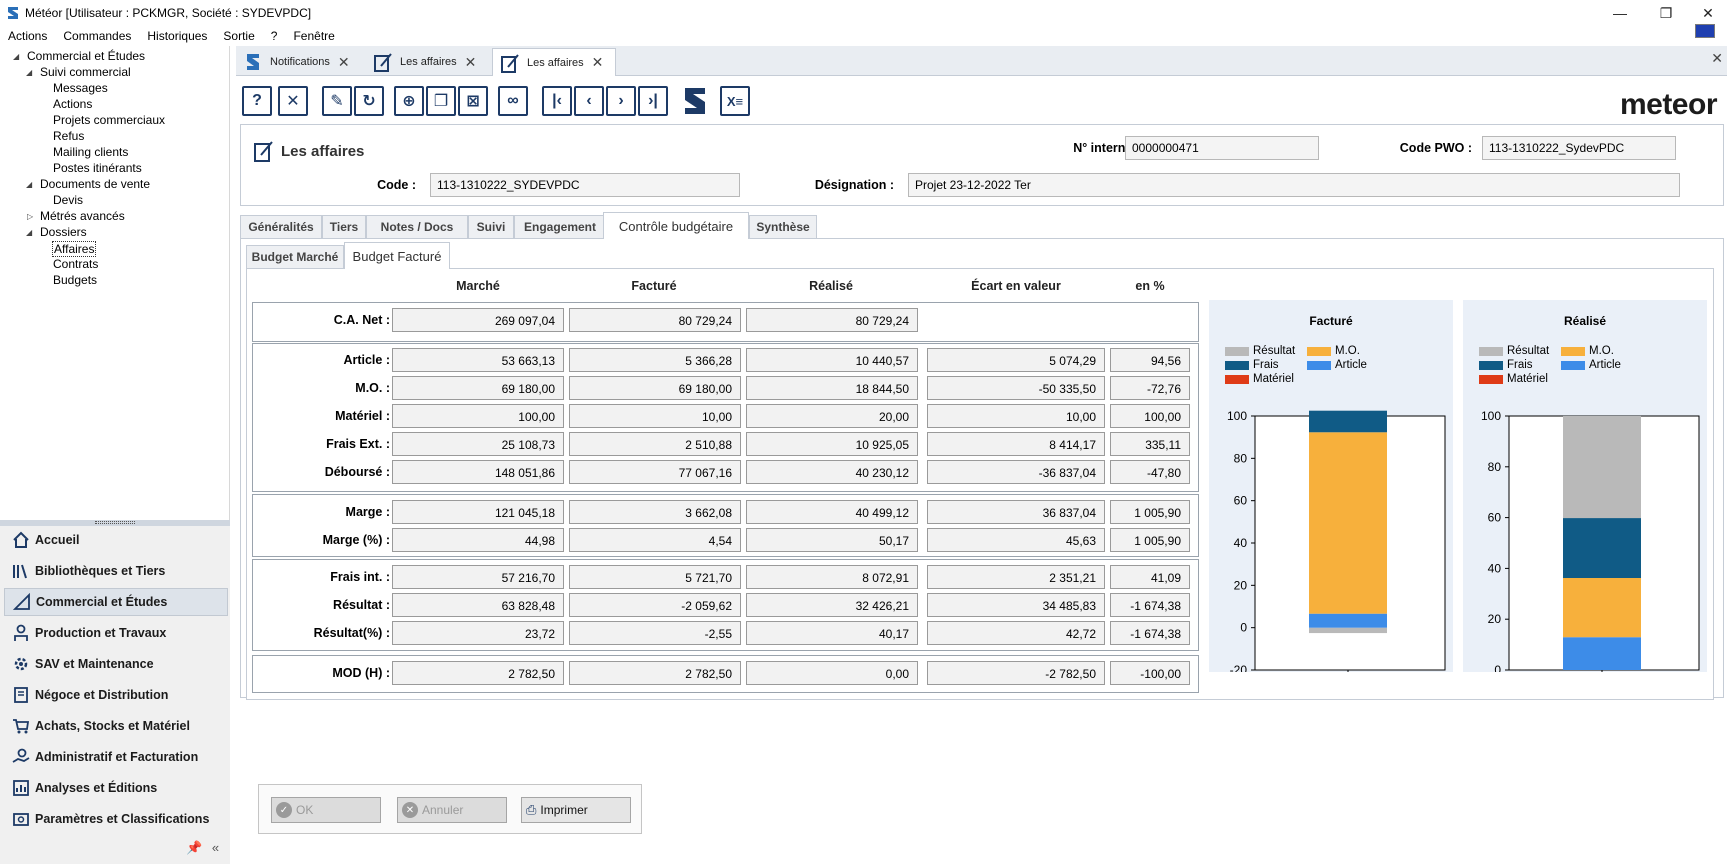  Describe the element at coordinates (109, 120) in the screenshot. I see `tree-item-projets: Projets commerciaux` at that location.